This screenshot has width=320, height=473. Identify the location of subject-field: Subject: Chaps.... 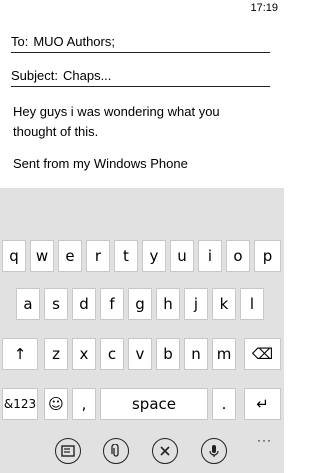
(140, 77).